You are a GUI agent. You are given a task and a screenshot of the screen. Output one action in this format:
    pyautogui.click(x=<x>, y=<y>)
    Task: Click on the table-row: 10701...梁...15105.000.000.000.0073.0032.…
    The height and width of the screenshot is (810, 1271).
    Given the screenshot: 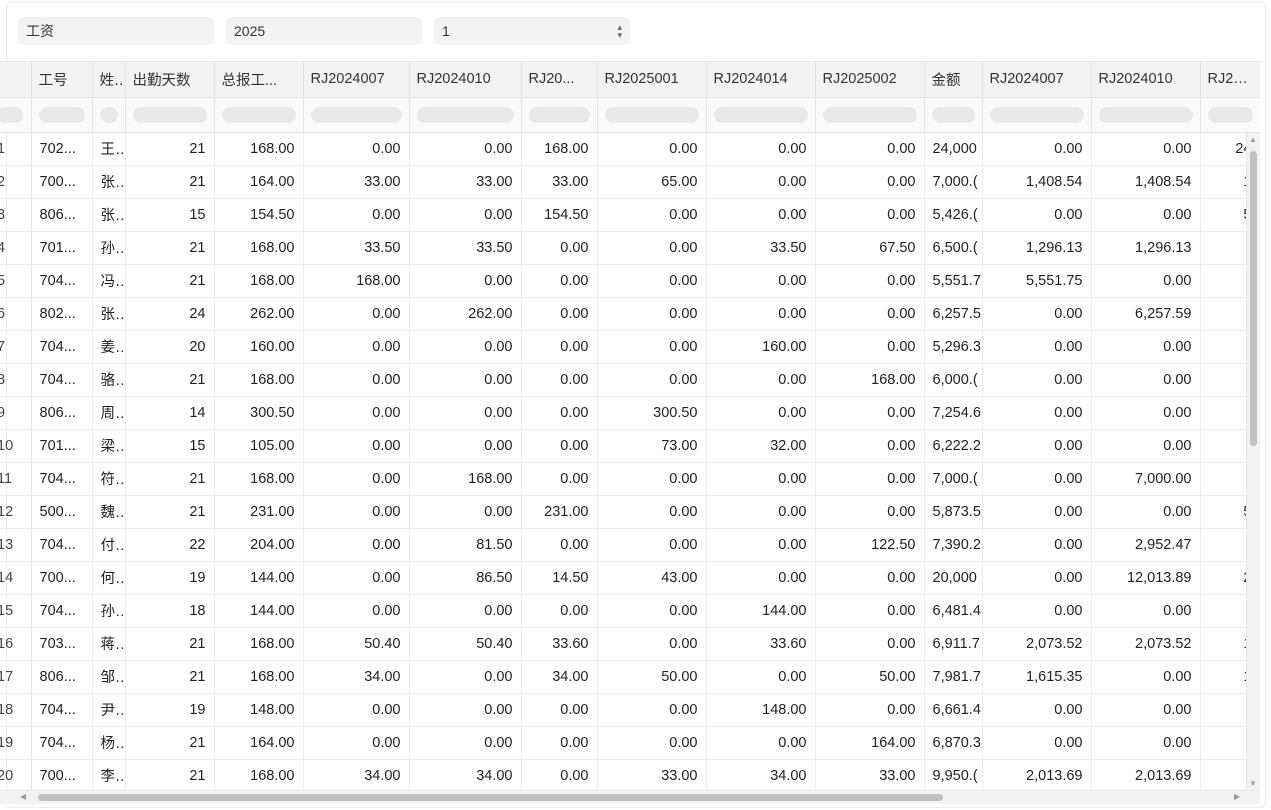 What is the action you would take?
    pyautogui.click(x=630, y=446)
    